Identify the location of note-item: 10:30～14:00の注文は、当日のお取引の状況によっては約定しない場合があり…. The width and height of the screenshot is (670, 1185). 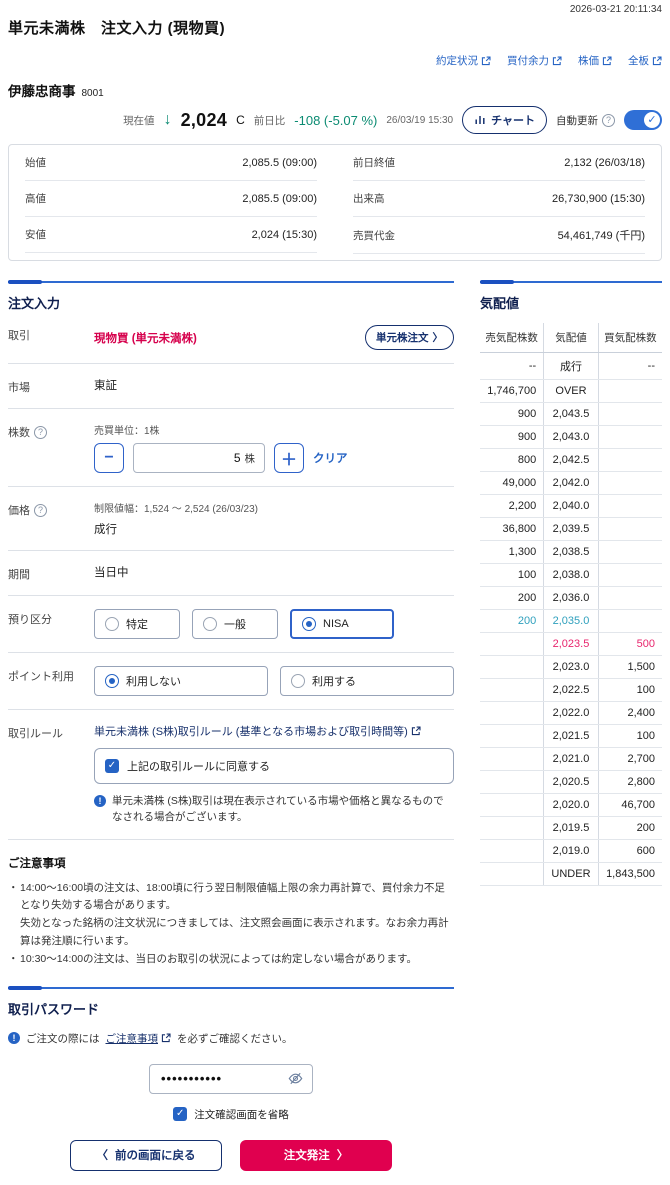
(231, 960).